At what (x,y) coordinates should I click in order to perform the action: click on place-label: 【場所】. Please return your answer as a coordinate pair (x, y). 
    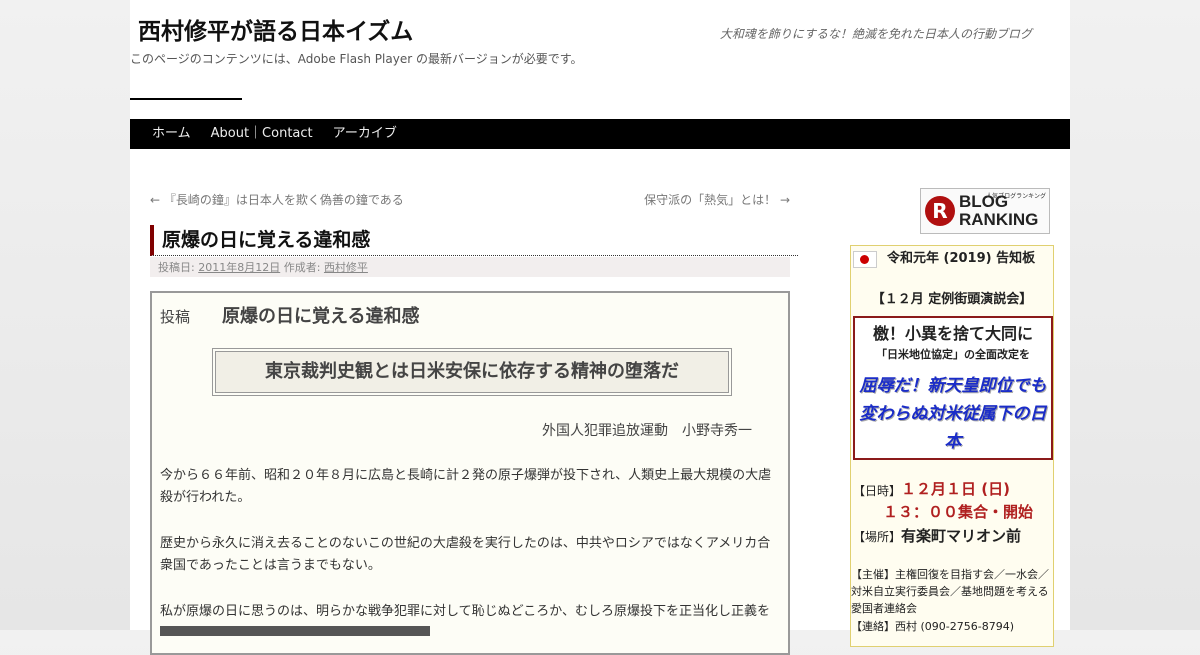
    Looking at the image, I should click on (877, 537).